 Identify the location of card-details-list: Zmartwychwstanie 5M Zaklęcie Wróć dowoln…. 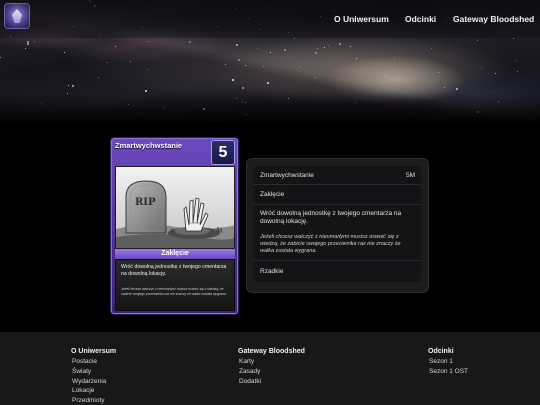
(337, 224).